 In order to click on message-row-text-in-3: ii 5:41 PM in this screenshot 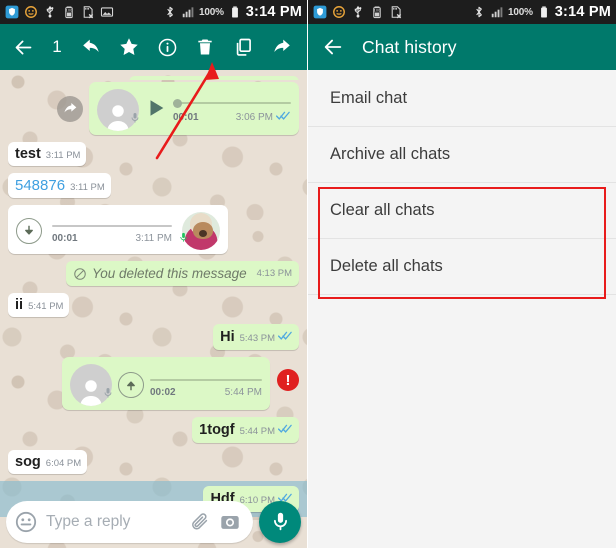, I will do `click(153, 305)`.